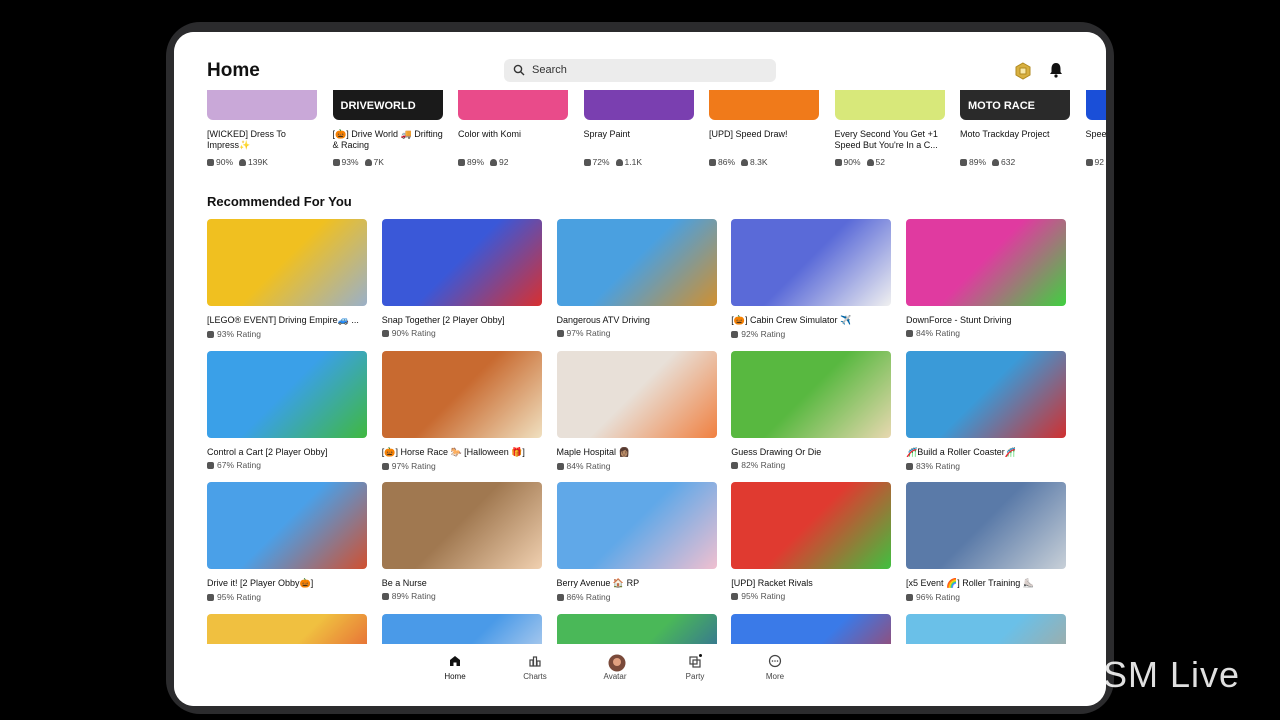  I want to click on top-game-card: Color with Komi 89% 92, so click(513, 128).